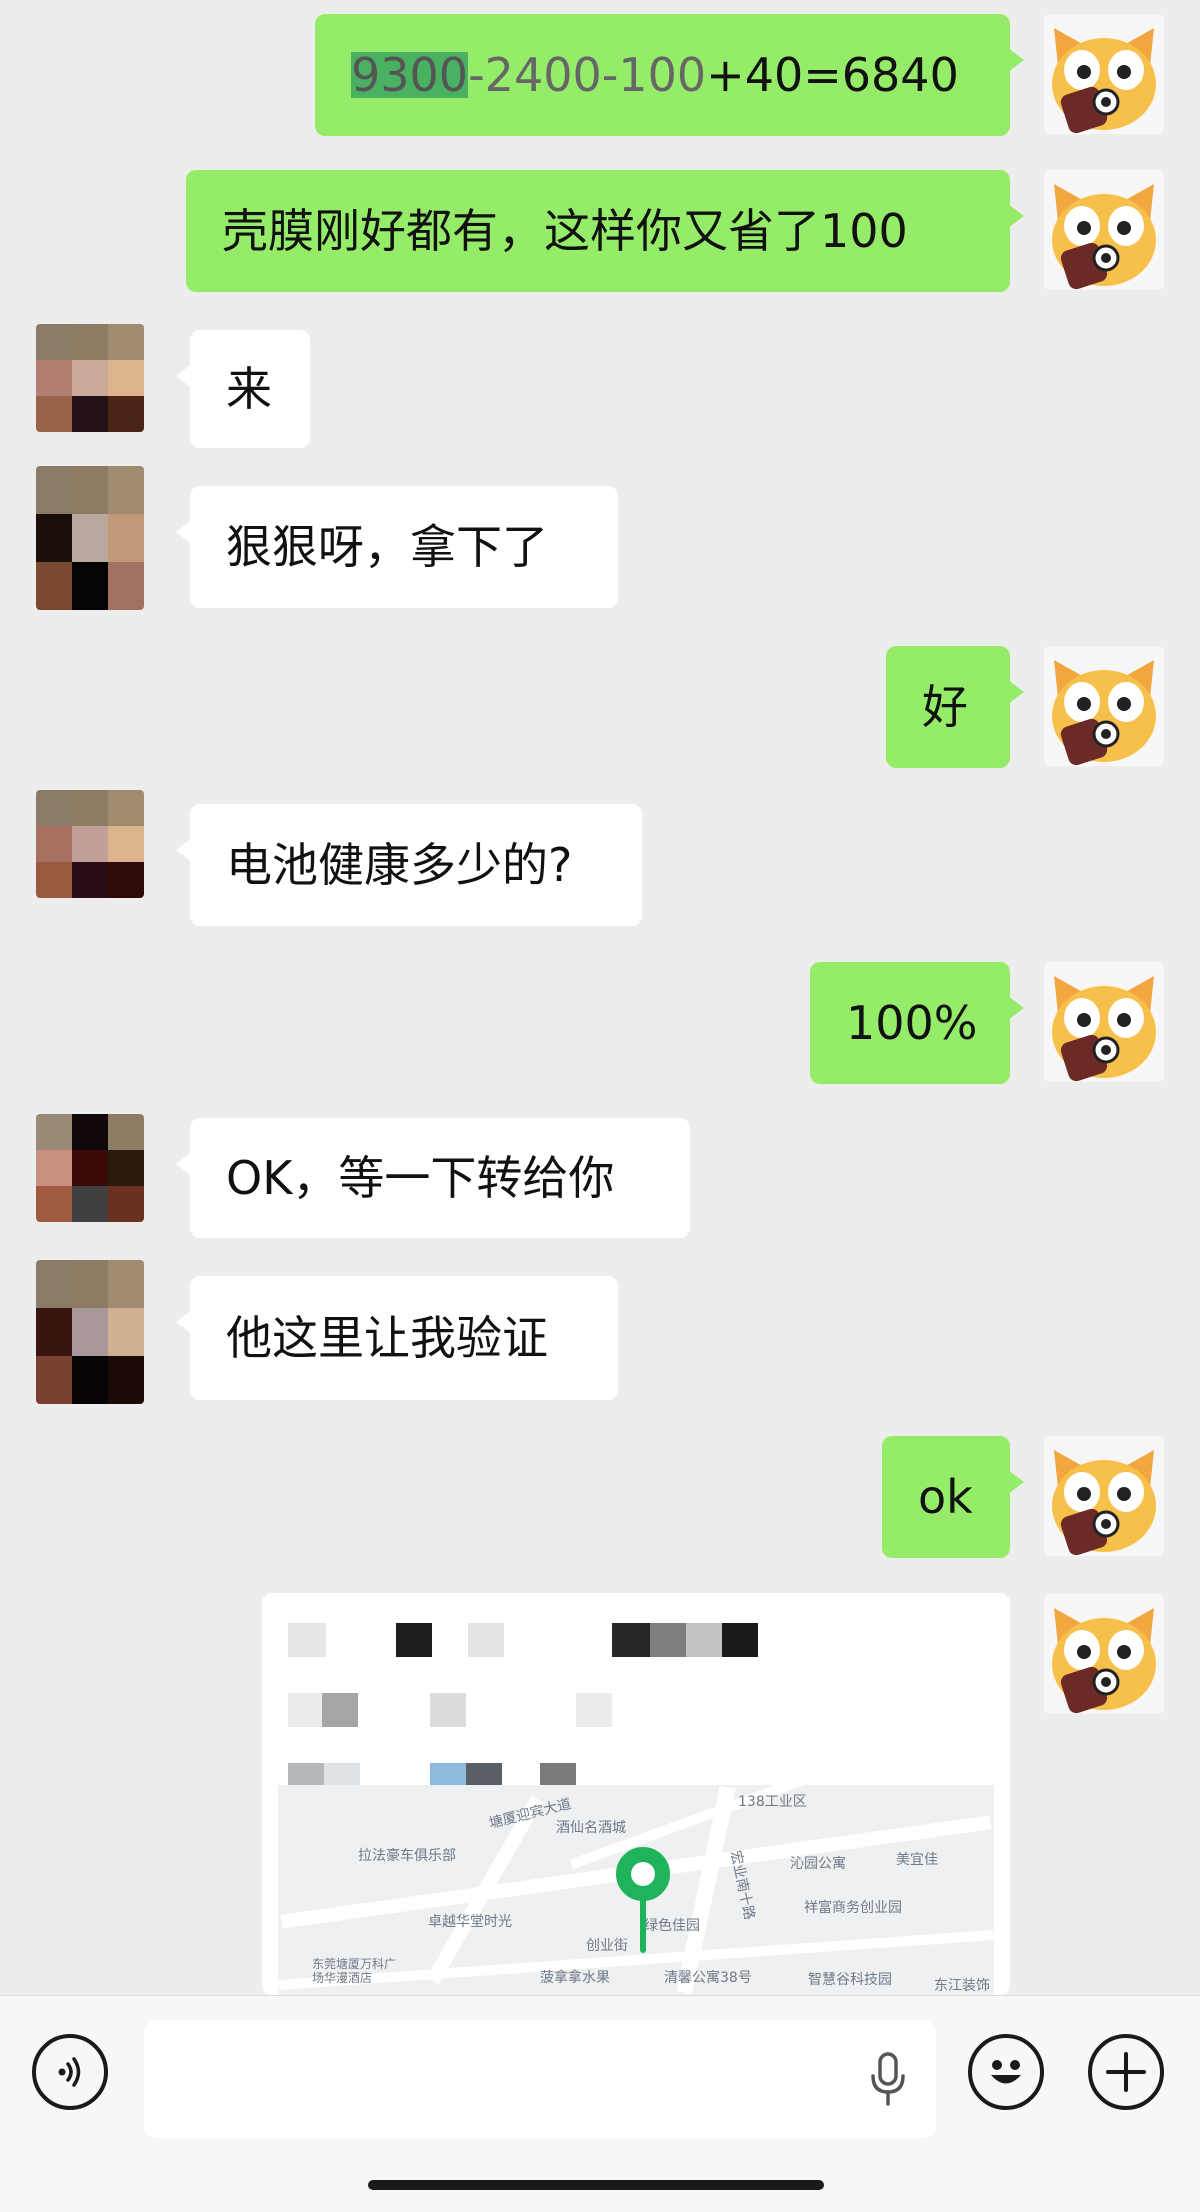  I want to click on map-label: 拉法豪车俱乐部, so click(407, 1856).